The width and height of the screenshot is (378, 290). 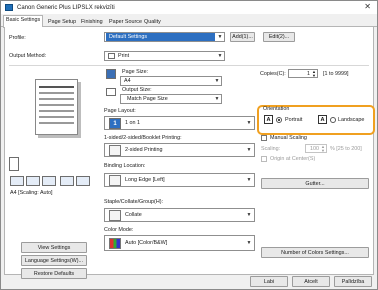 I want to click on scaling-stepper: 100 ▲ ▼, so click(x=316, y=148).